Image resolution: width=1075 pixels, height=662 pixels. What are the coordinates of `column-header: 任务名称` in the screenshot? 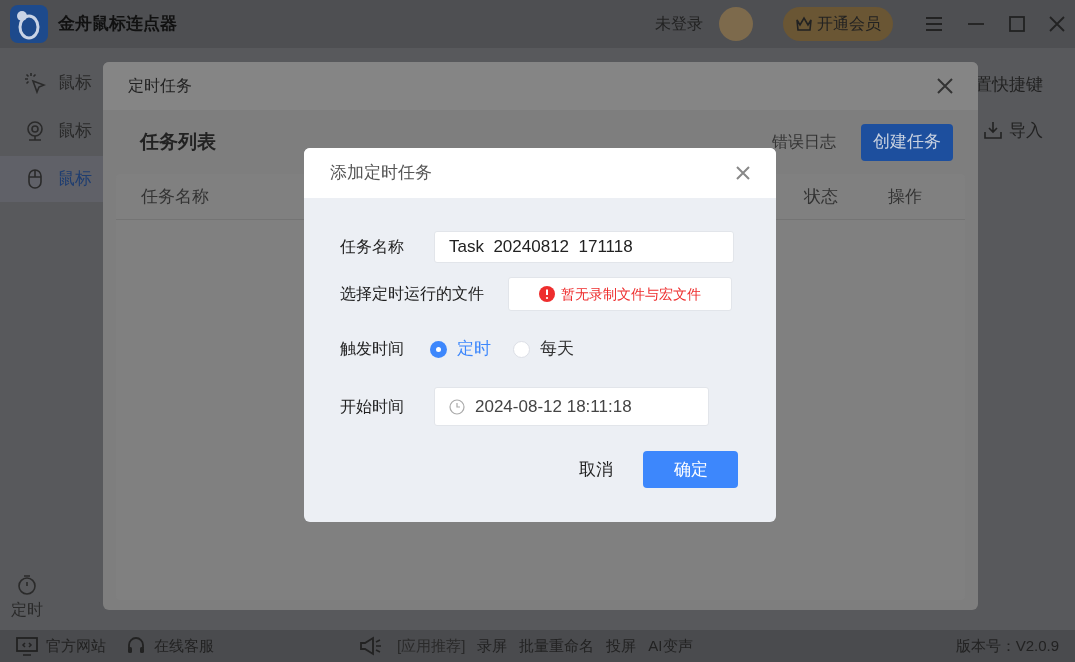 It's located at (175, 196).